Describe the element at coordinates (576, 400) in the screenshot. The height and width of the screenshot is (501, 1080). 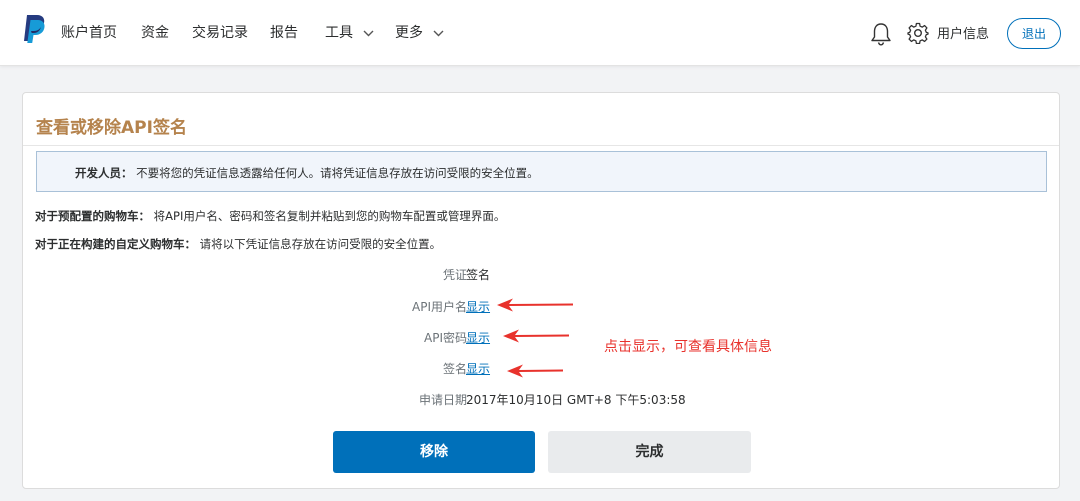
I see `request-date-value: 2017年10月10日 GMT+8 下午5:03:58` at that location.